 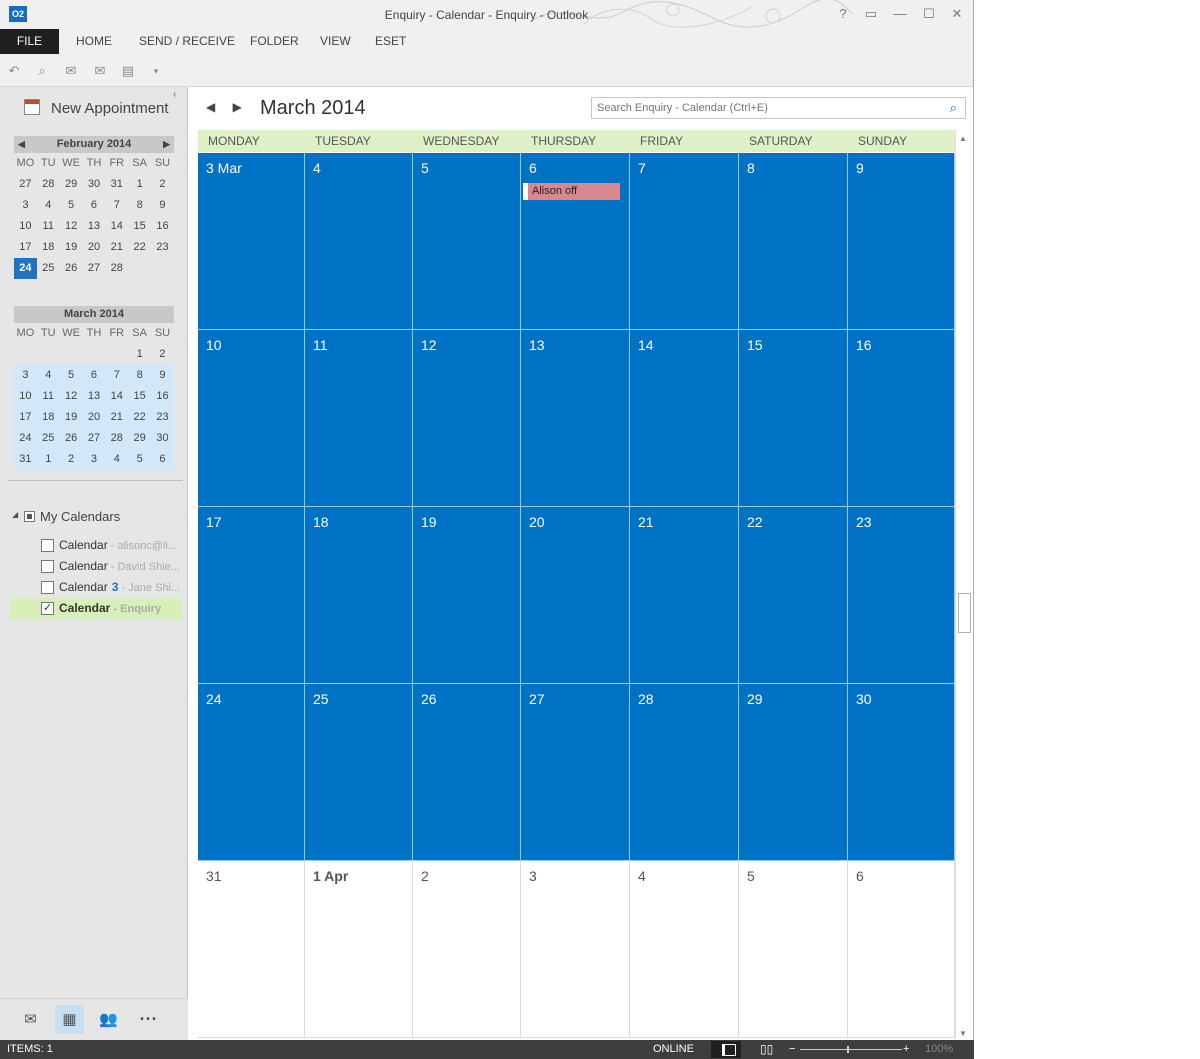 What do you see at coordinates (116, 247) in the screenshot?
I see `mini-calendar-day: 21` at bounding box center [116, 247].